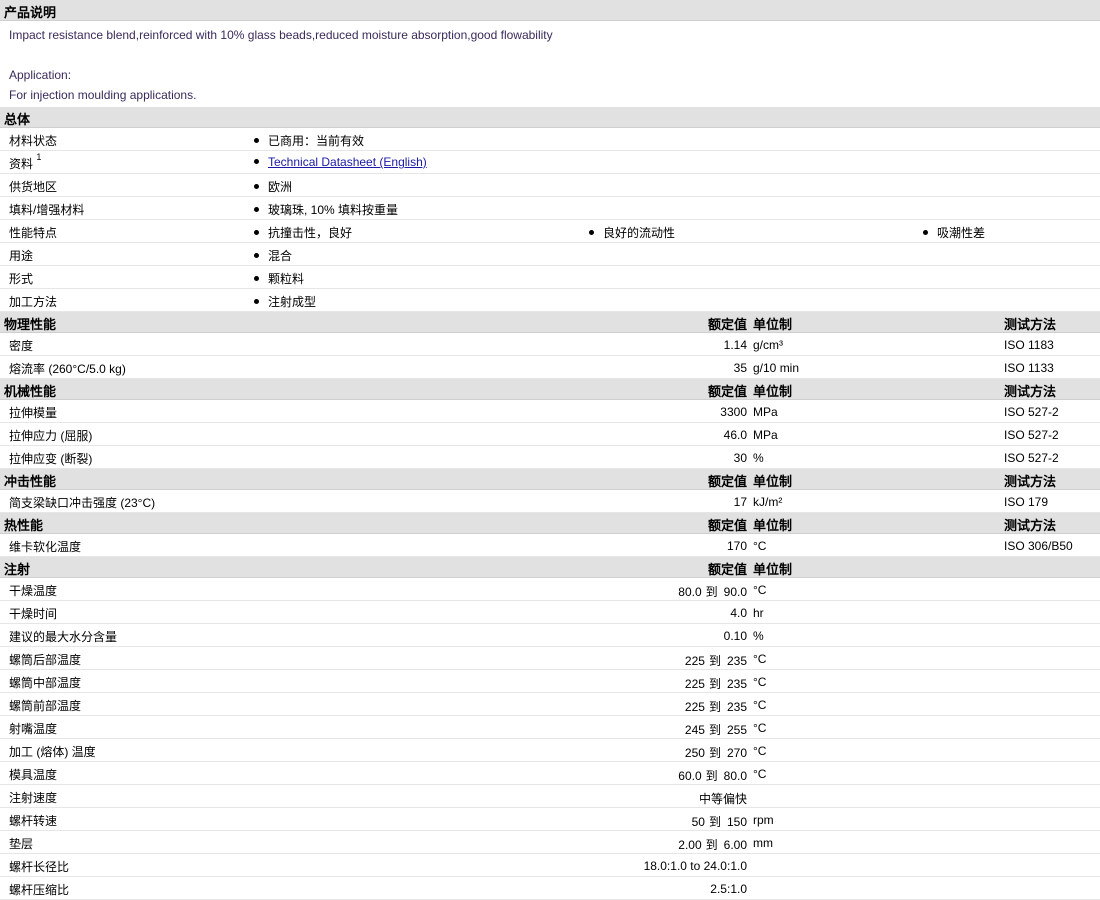  What do you see at coordinates (47, 210) in the screenshot?
I see `property-label-text: 填料/增强材料` at bounding box center [47, 210].